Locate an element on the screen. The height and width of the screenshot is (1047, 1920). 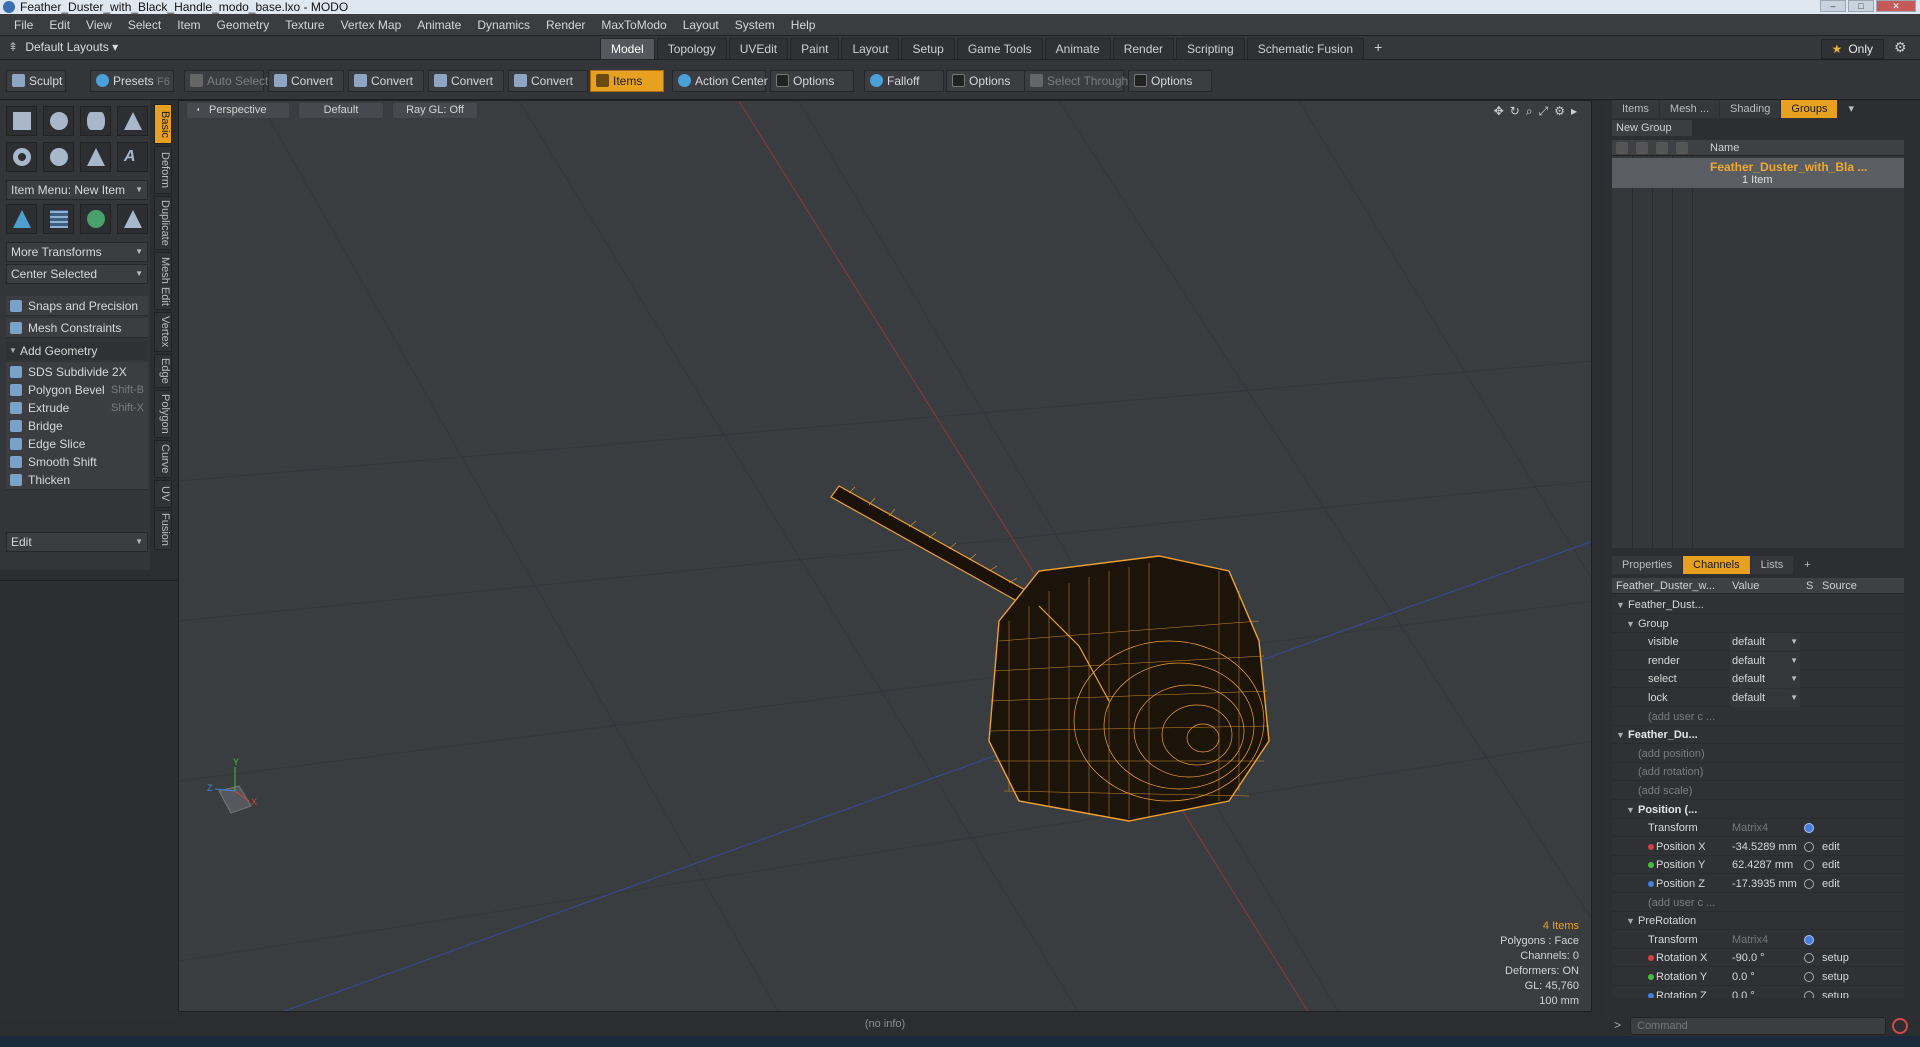
layout-tab-model: Model is located at coordinates (627, 49).